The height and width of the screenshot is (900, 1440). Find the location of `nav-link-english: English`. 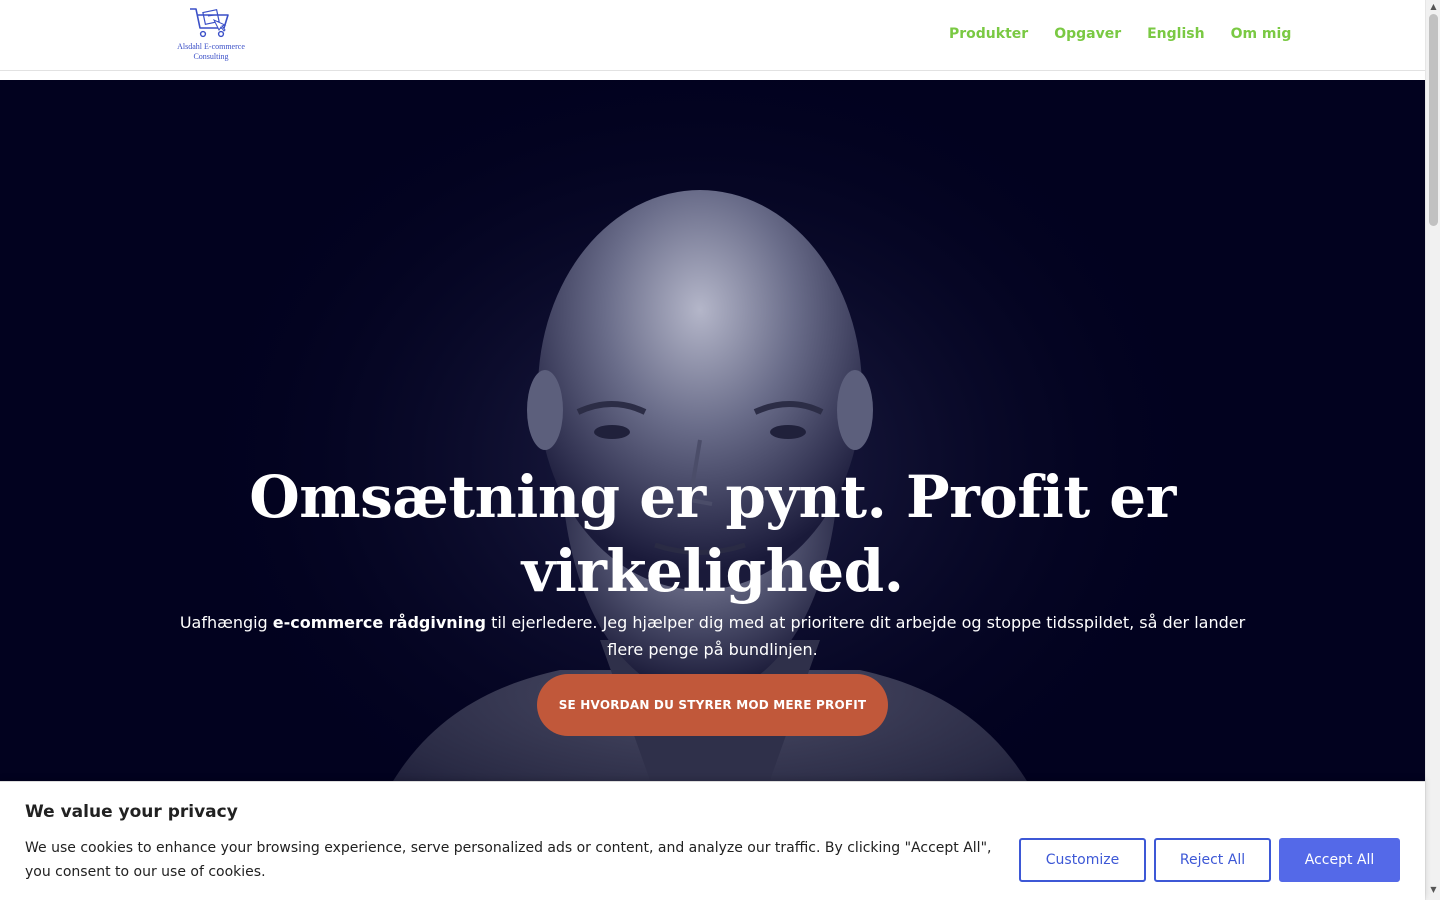

nav-link-english: English is located at coordinates (1175, 34).